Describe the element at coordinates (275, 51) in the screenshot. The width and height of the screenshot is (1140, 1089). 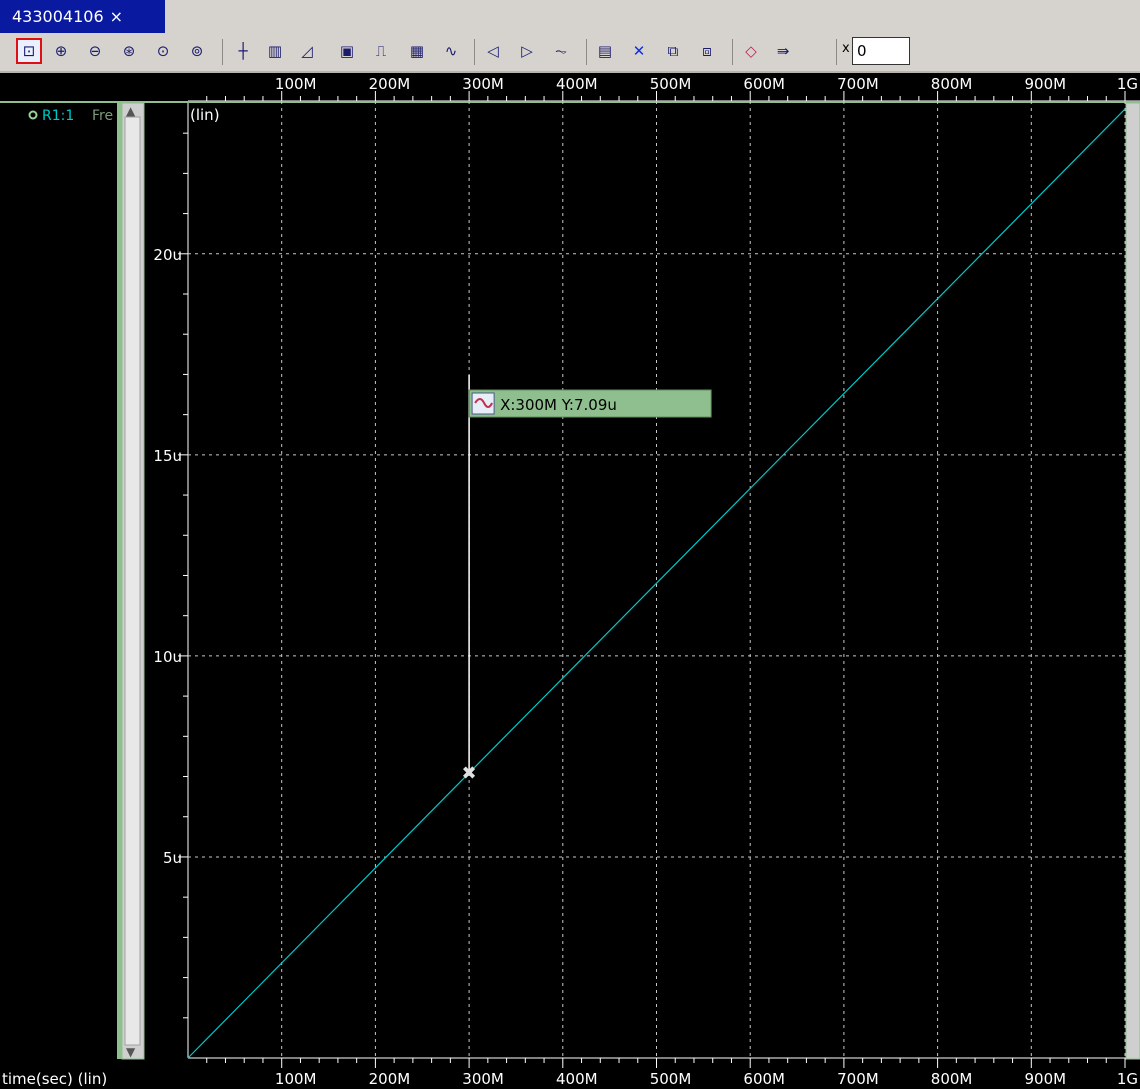
I see `bars-icon: ▥` at that location.